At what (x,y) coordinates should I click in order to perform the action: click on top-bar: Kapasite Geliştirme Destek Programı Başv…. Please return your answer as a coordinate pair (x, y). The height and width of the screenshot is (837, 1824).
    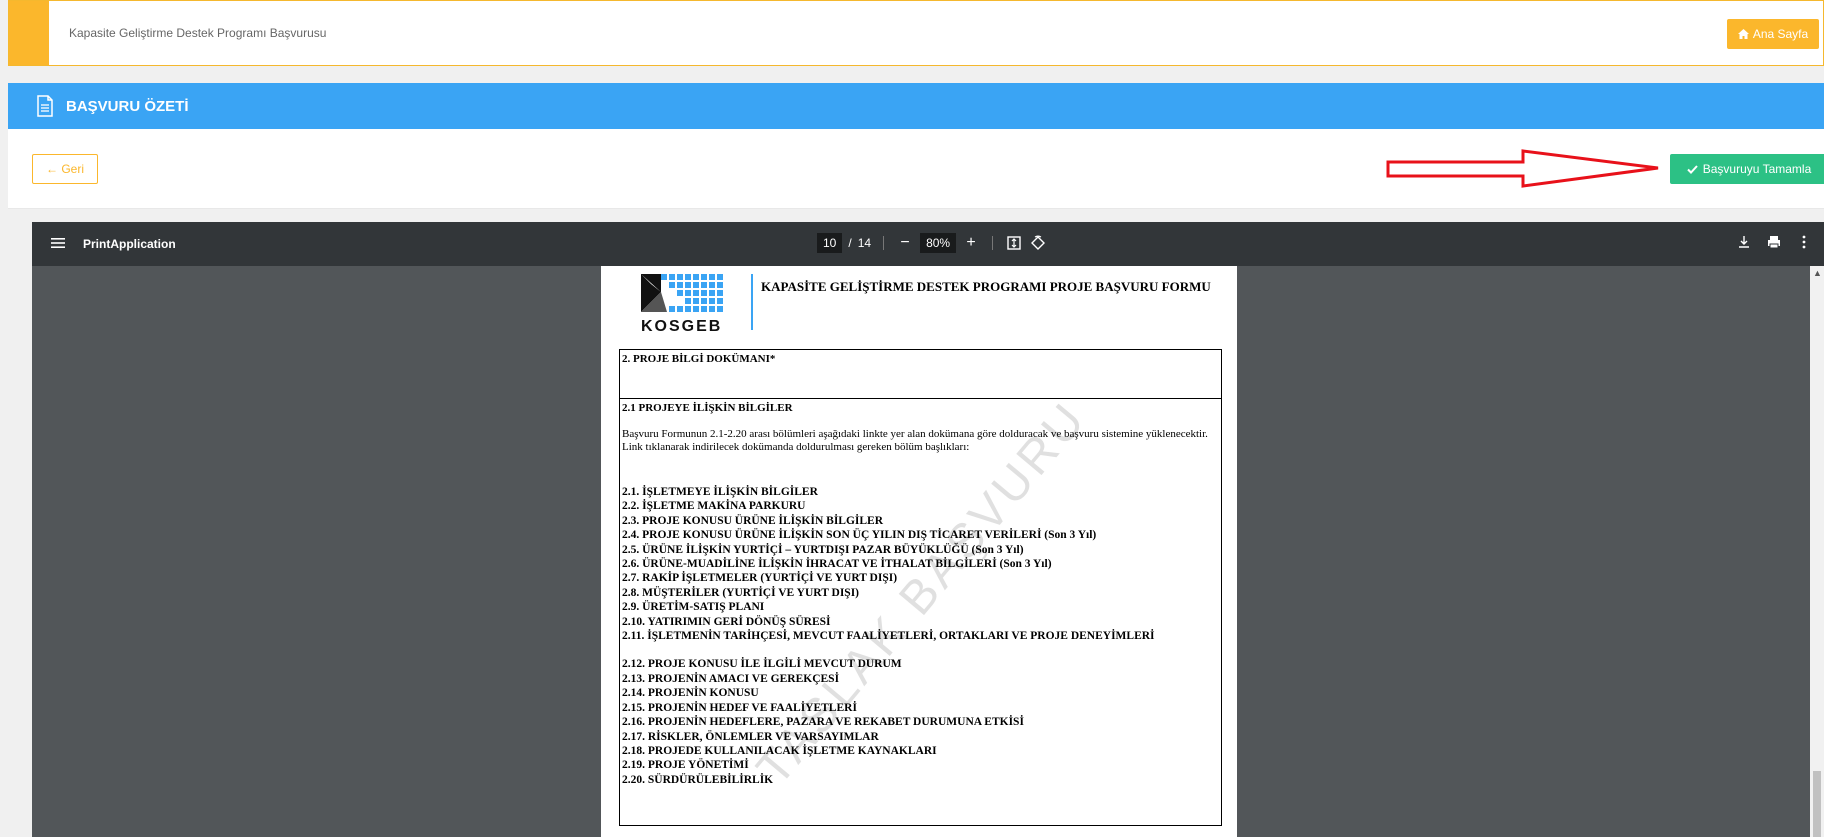
    Looking at the image, I should click on (916, 33).